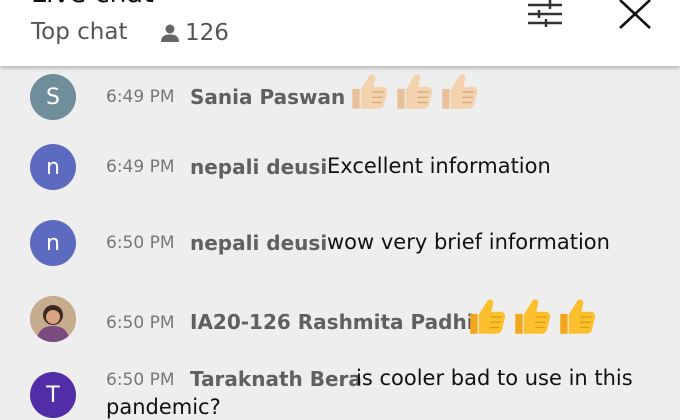 This screenshot has width=680, height=420. What do you see at coordinates (494, 378) in the screenshot?
I see `message-text: is cooler bad to use in this` at bounding box center [494, 378].